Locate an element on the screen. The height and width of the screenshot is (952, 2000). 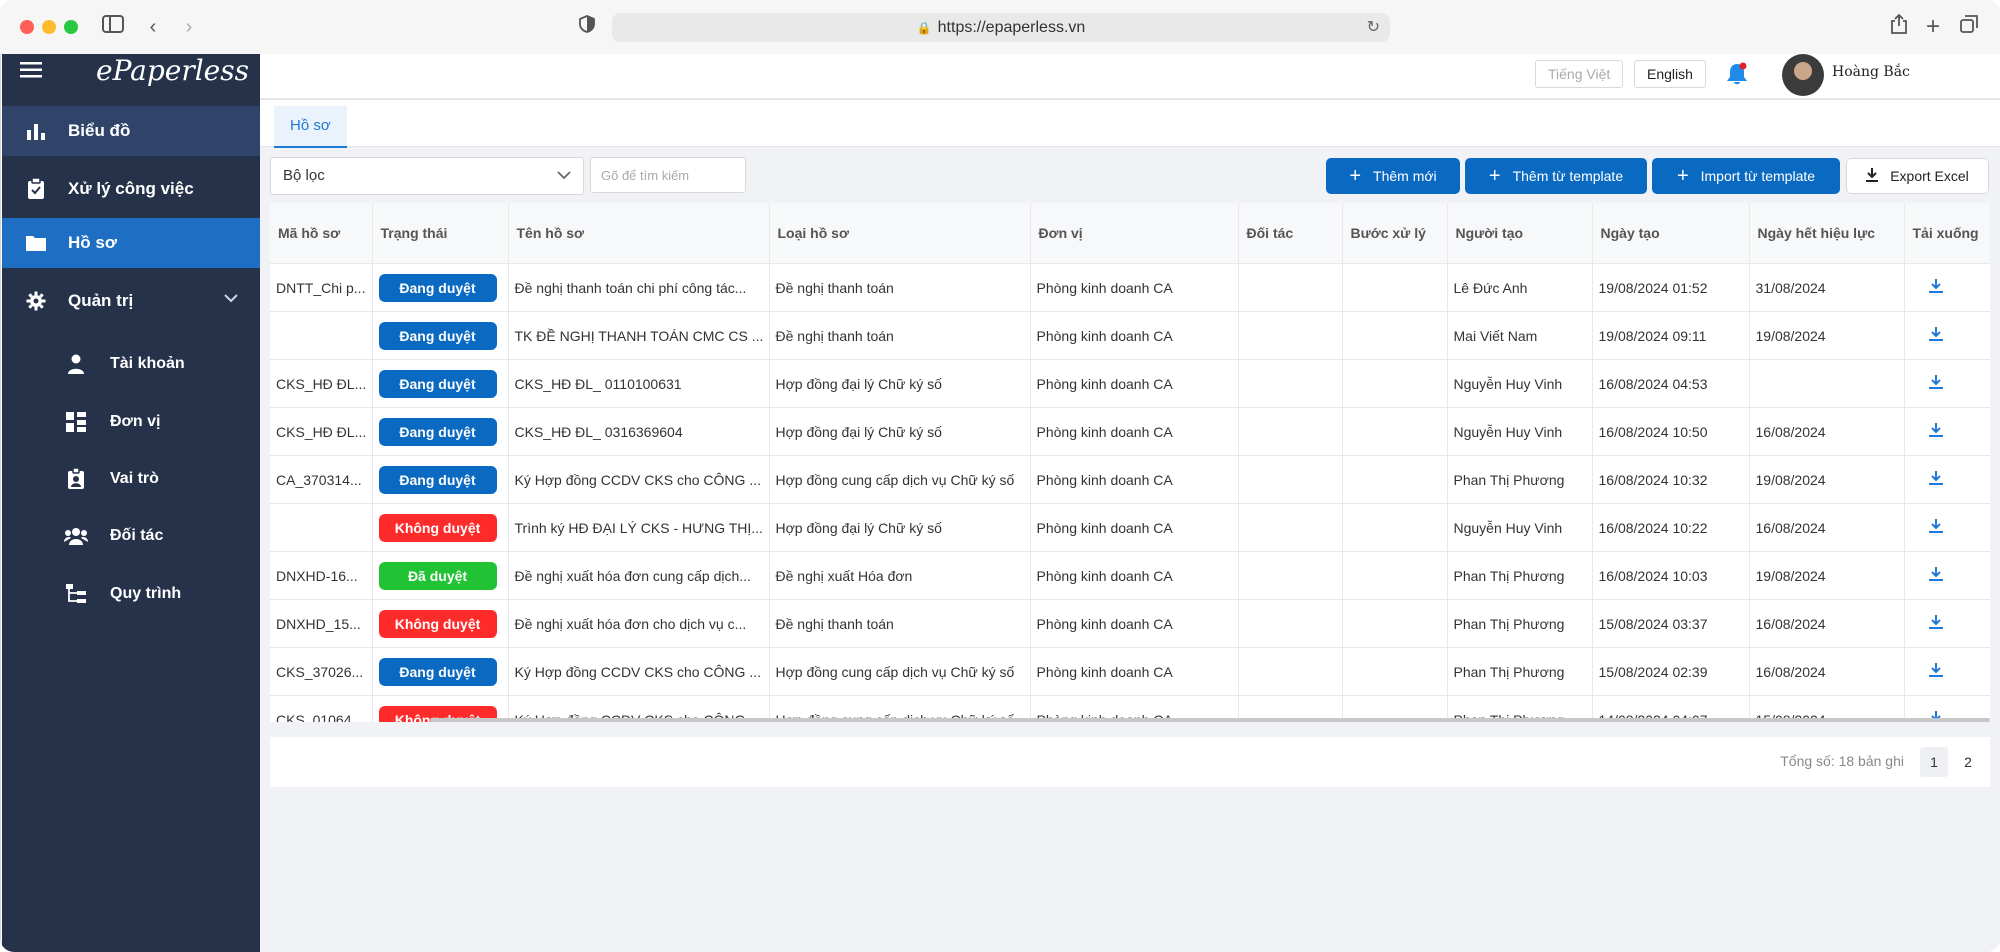
page-1-button: 1 is located at coordinates (1934, 762).